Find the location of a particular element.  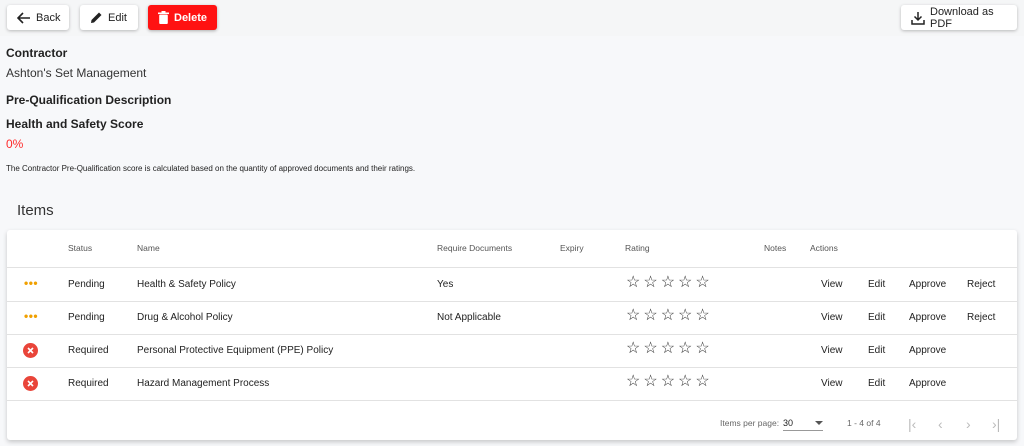

prequal-description-label: Pre-Qualification Description is located at coordinates (89, 100).